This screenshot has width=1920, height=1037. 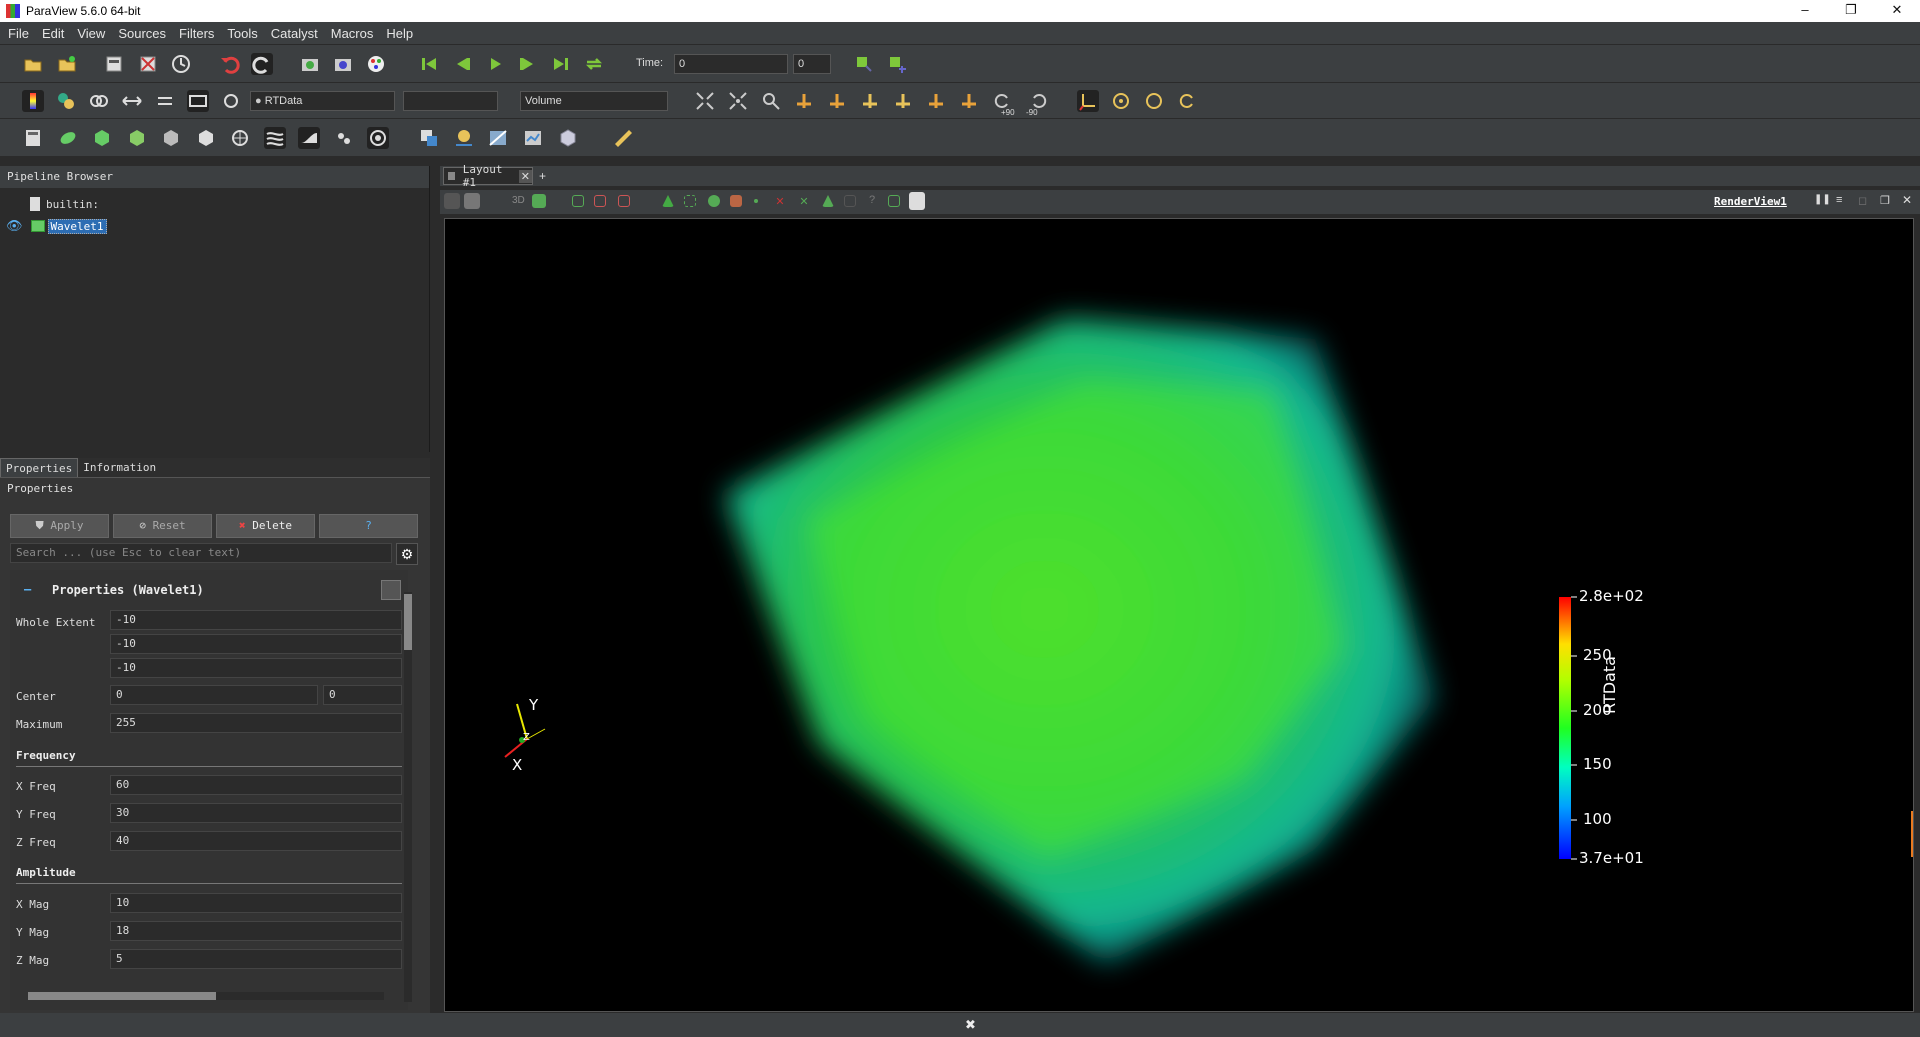 What do you see at coordinates (488, 176) in the screenshot?
I see `tab-layout-1: Layout #1 ✕` at bounding box center [488, 176].